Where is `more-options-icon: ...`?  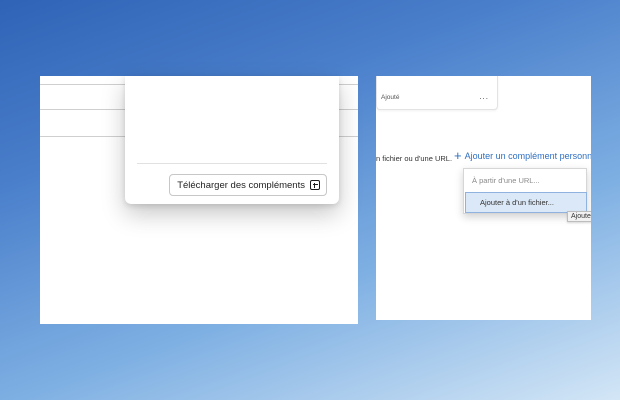 more-options-icon: ... is located at coordinates (484, 96).